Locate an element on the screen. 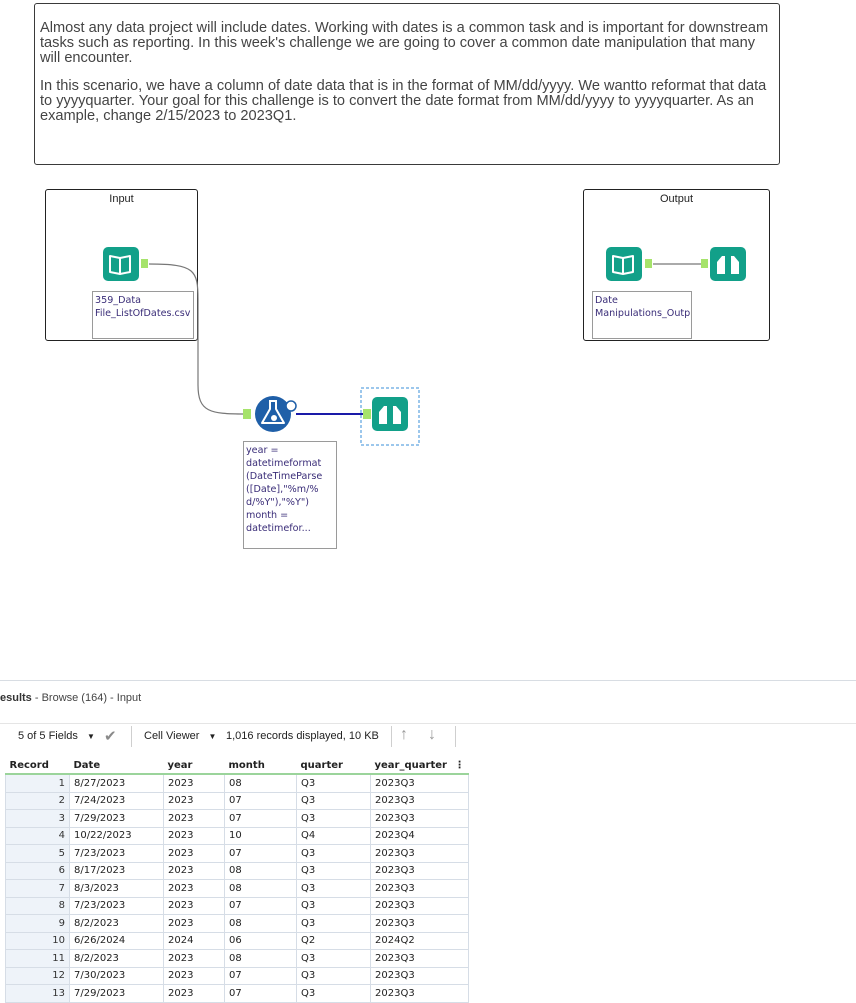 This screenshot has width=856, height=1003. cell-record: 1 is located at coordinates (37, 783).